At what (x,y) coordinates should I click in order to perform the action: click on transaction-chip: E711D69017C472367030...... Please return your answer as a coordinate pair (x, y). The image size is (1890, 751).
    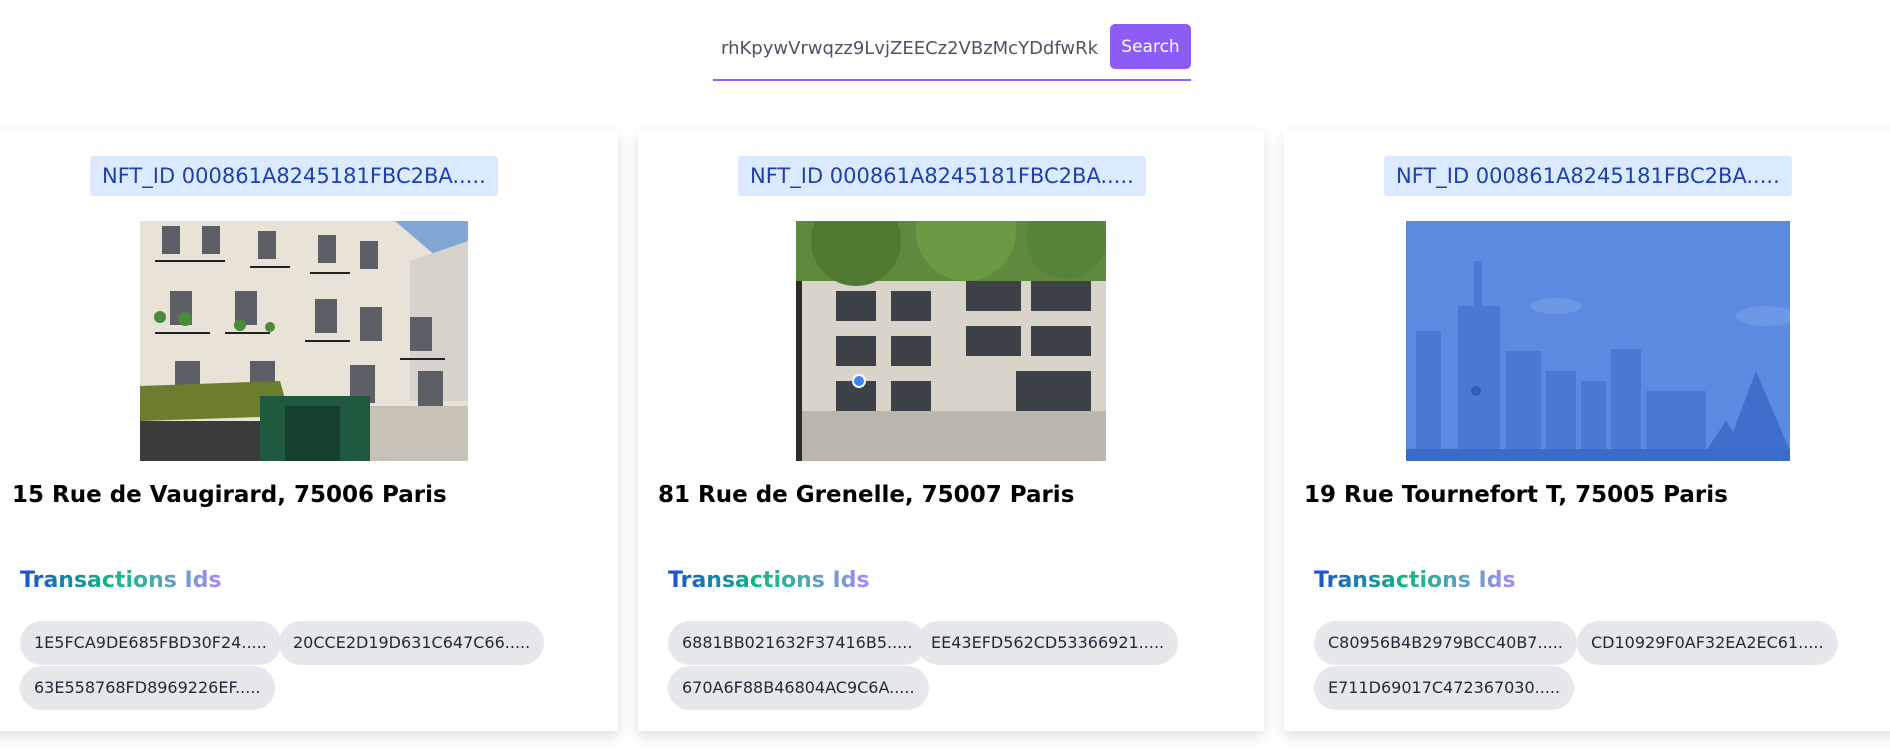
    Looking at the image, I should click on (1444, 688).